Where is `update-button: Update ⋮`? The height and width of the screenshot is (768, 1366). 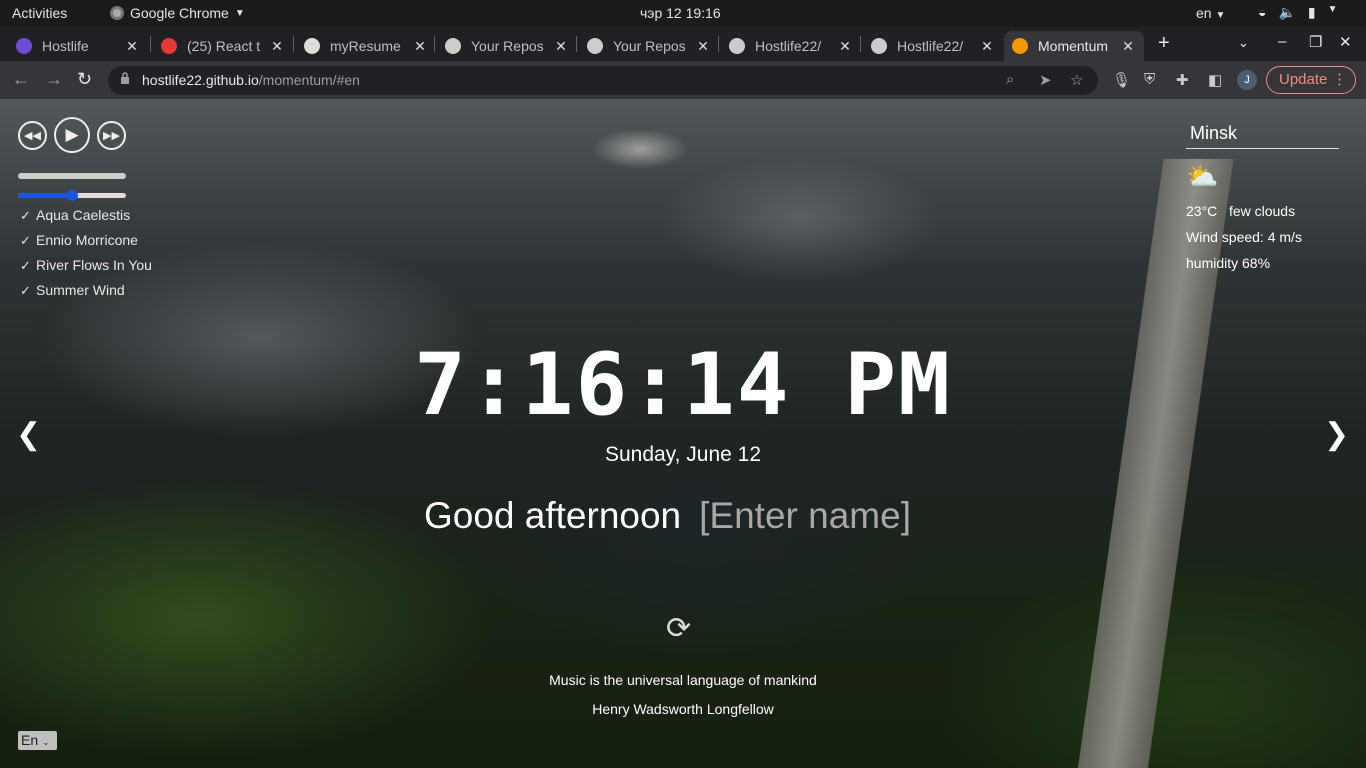 update-button: Update ⋮ is located at coordinates (1311, 80).